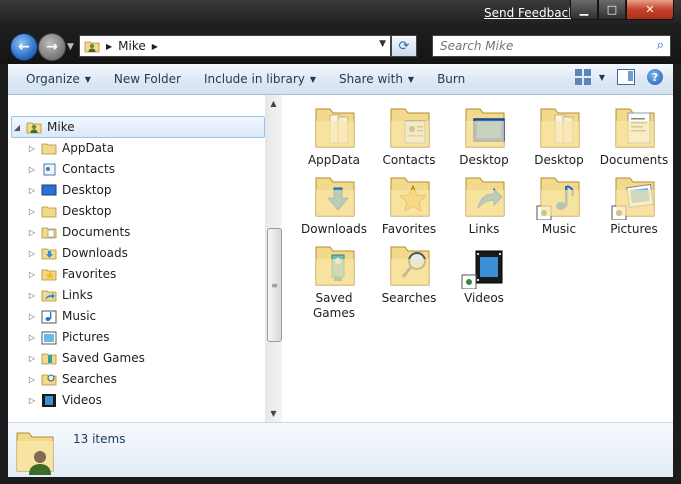  What do you see at coordinates (49, 317) in the screenshot?
I see `music-icon` at bounding box center [49, 317].